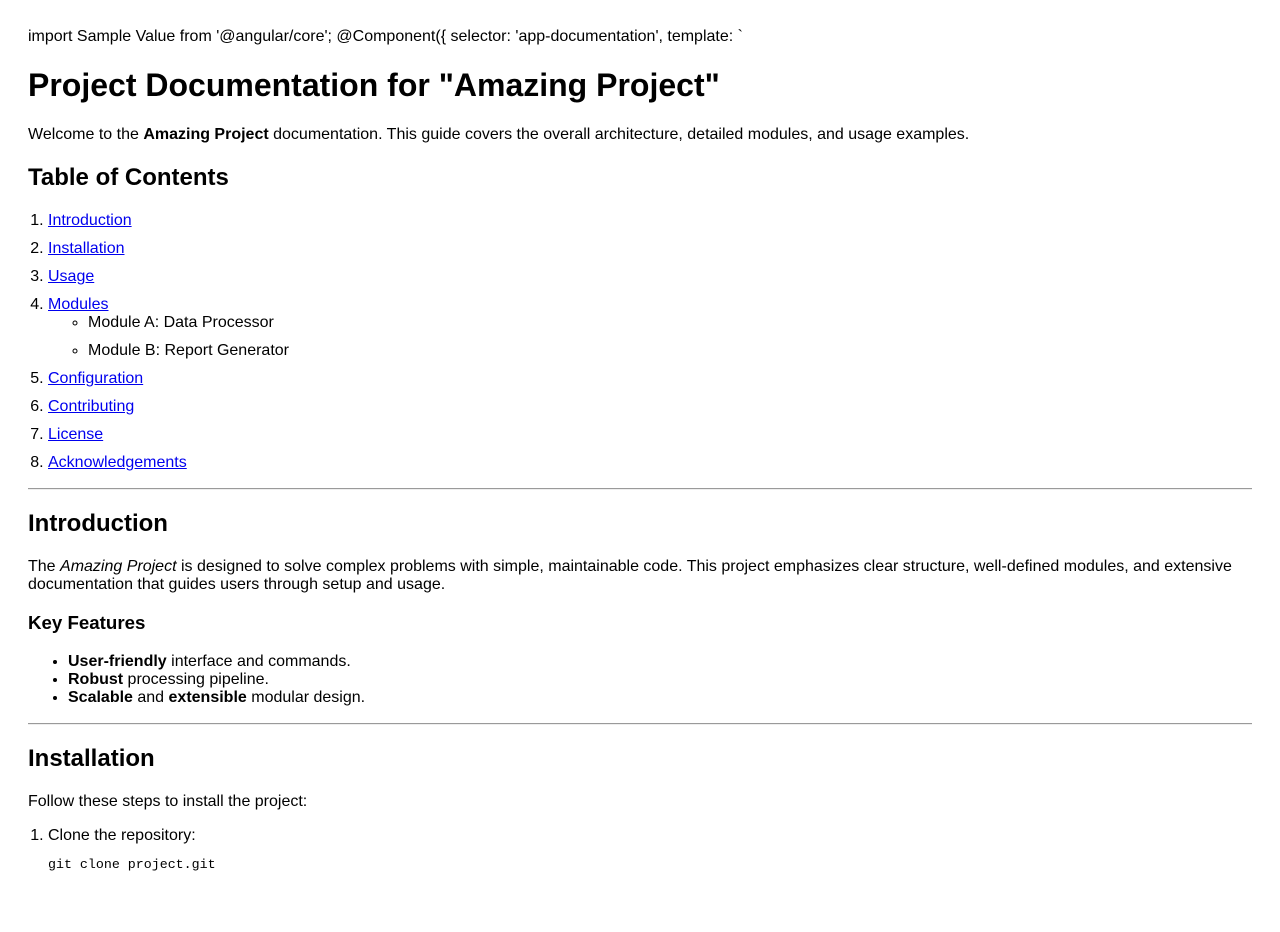 This screenshot has width=1280, height=932. What do you see at coordinates (348, 435) in the screenshot?
I see `toc-item: License` at bounding box center [348, 435].